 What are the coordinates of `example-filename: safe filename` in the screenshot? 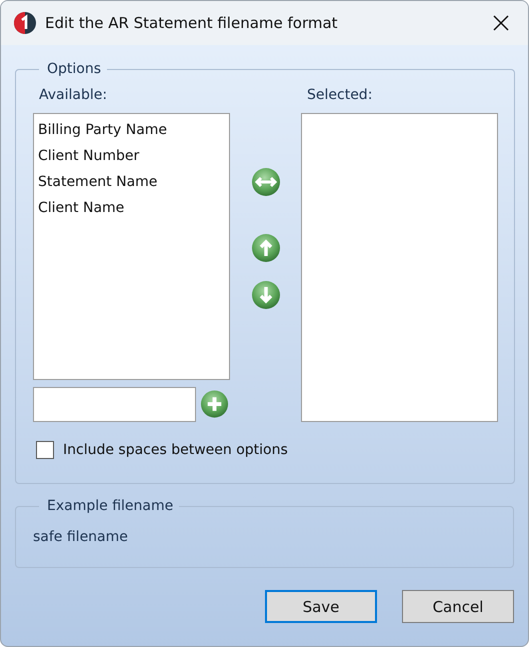 It's located at (80, 537).